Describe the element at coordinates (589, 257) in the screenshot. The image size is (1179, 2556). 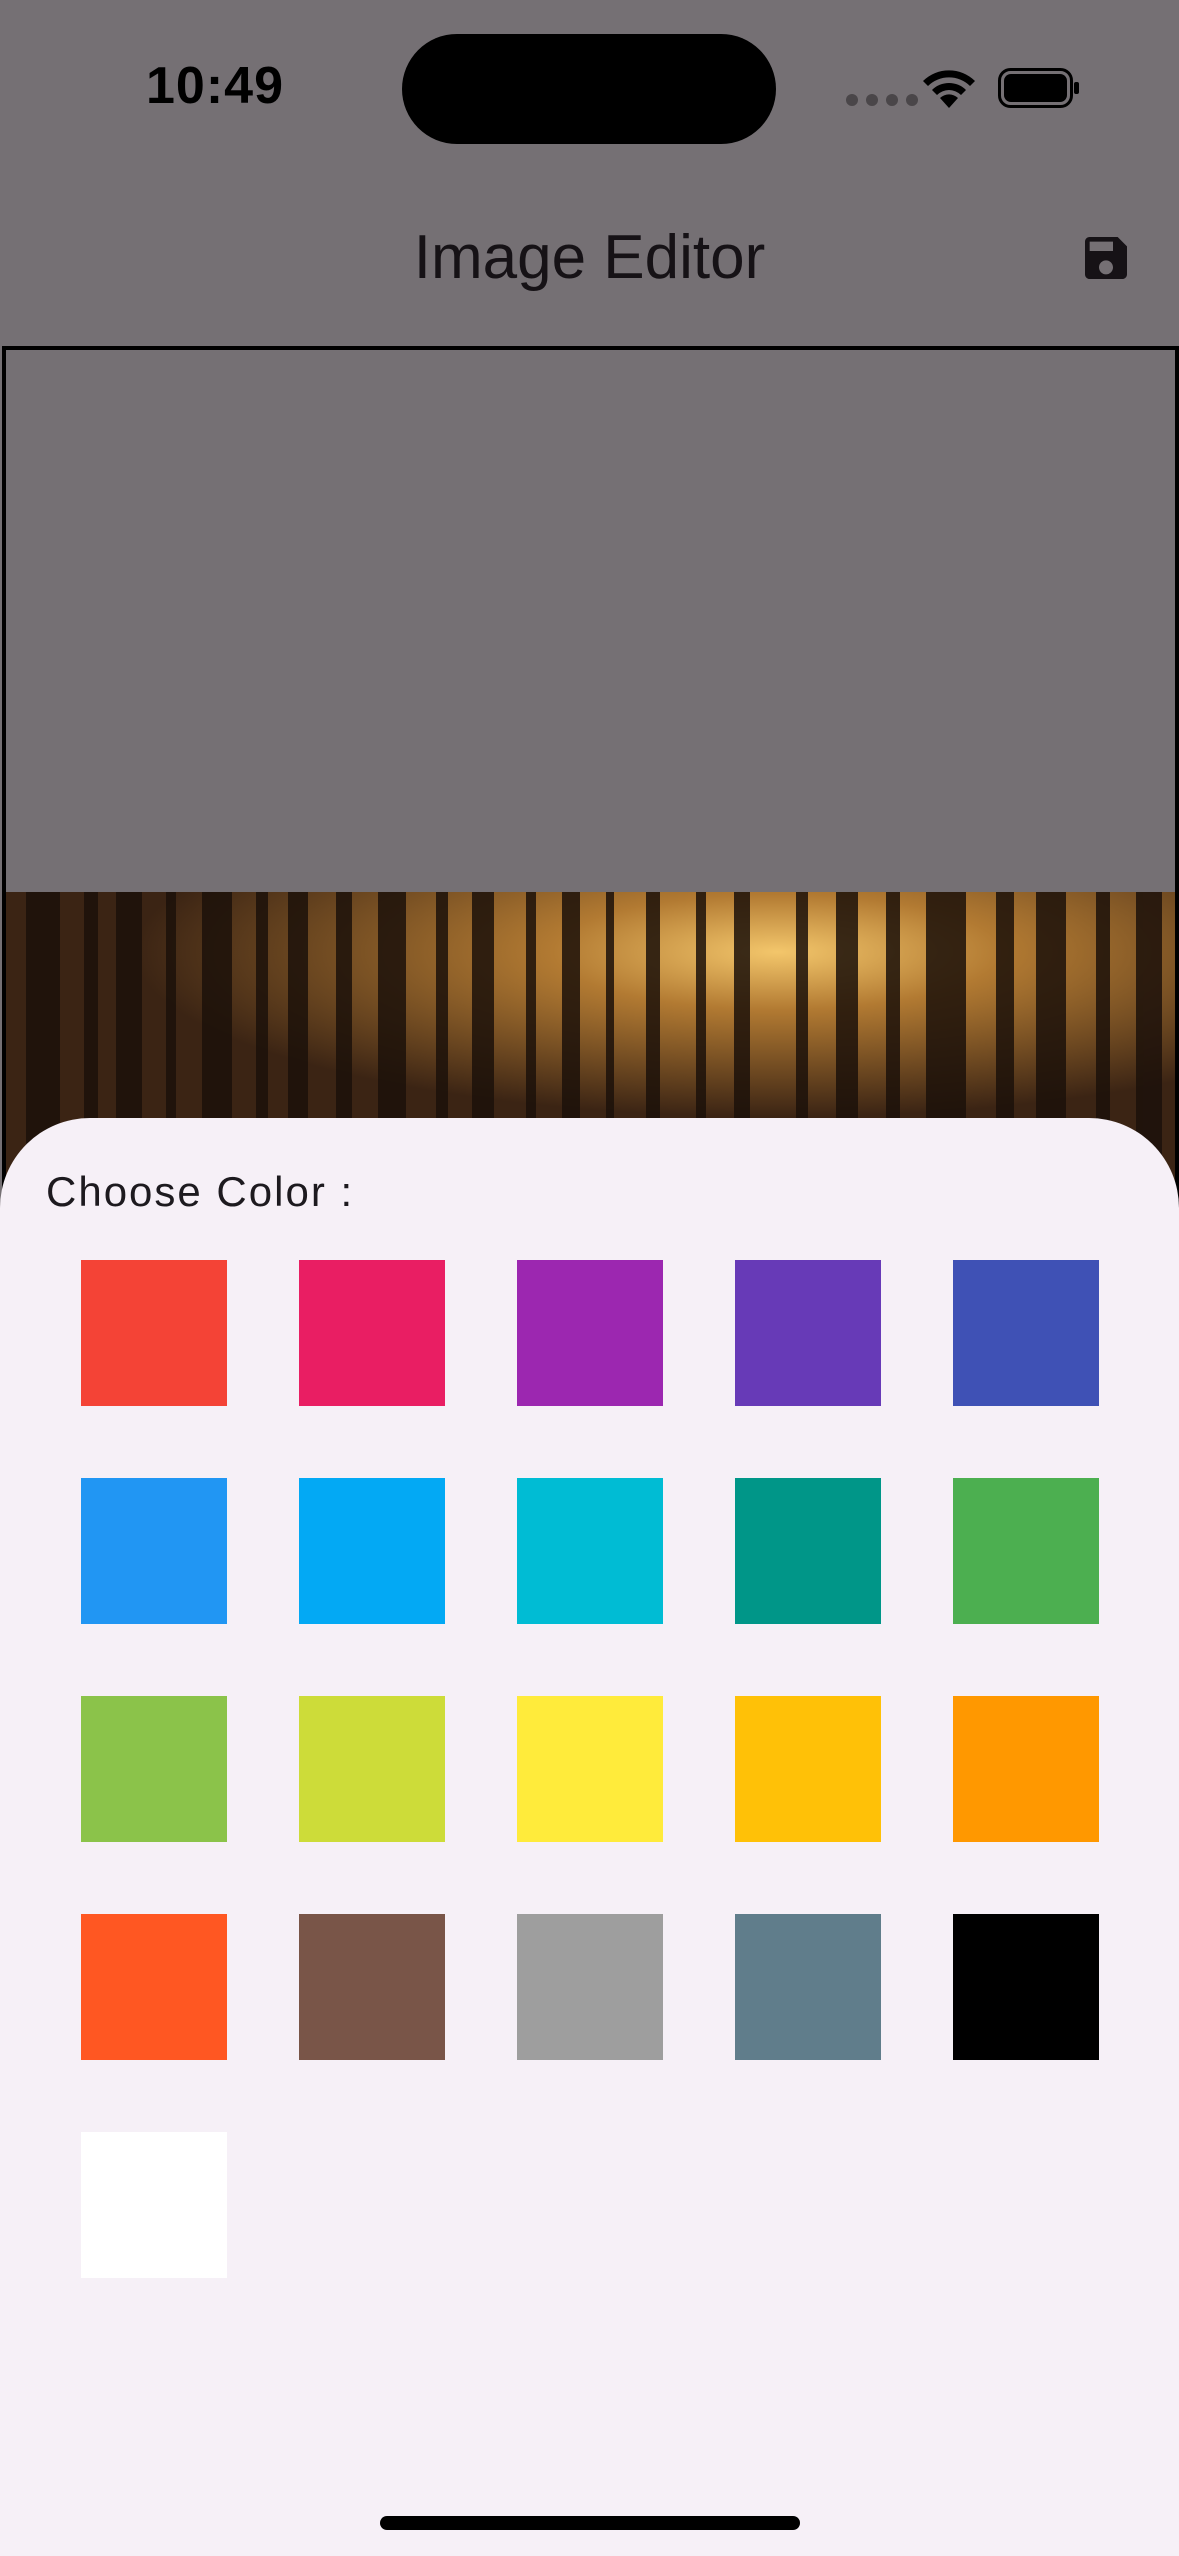
I see `page-title: Image Editor` at that location.